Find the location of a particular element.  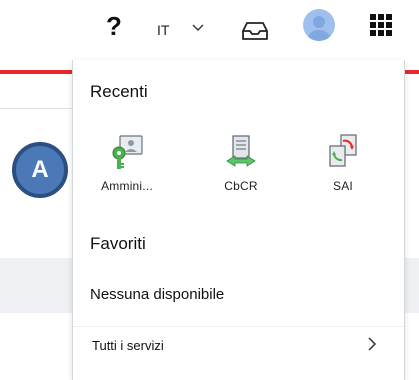

recent-item-sai: SAI is located at coordinates (343, 167).